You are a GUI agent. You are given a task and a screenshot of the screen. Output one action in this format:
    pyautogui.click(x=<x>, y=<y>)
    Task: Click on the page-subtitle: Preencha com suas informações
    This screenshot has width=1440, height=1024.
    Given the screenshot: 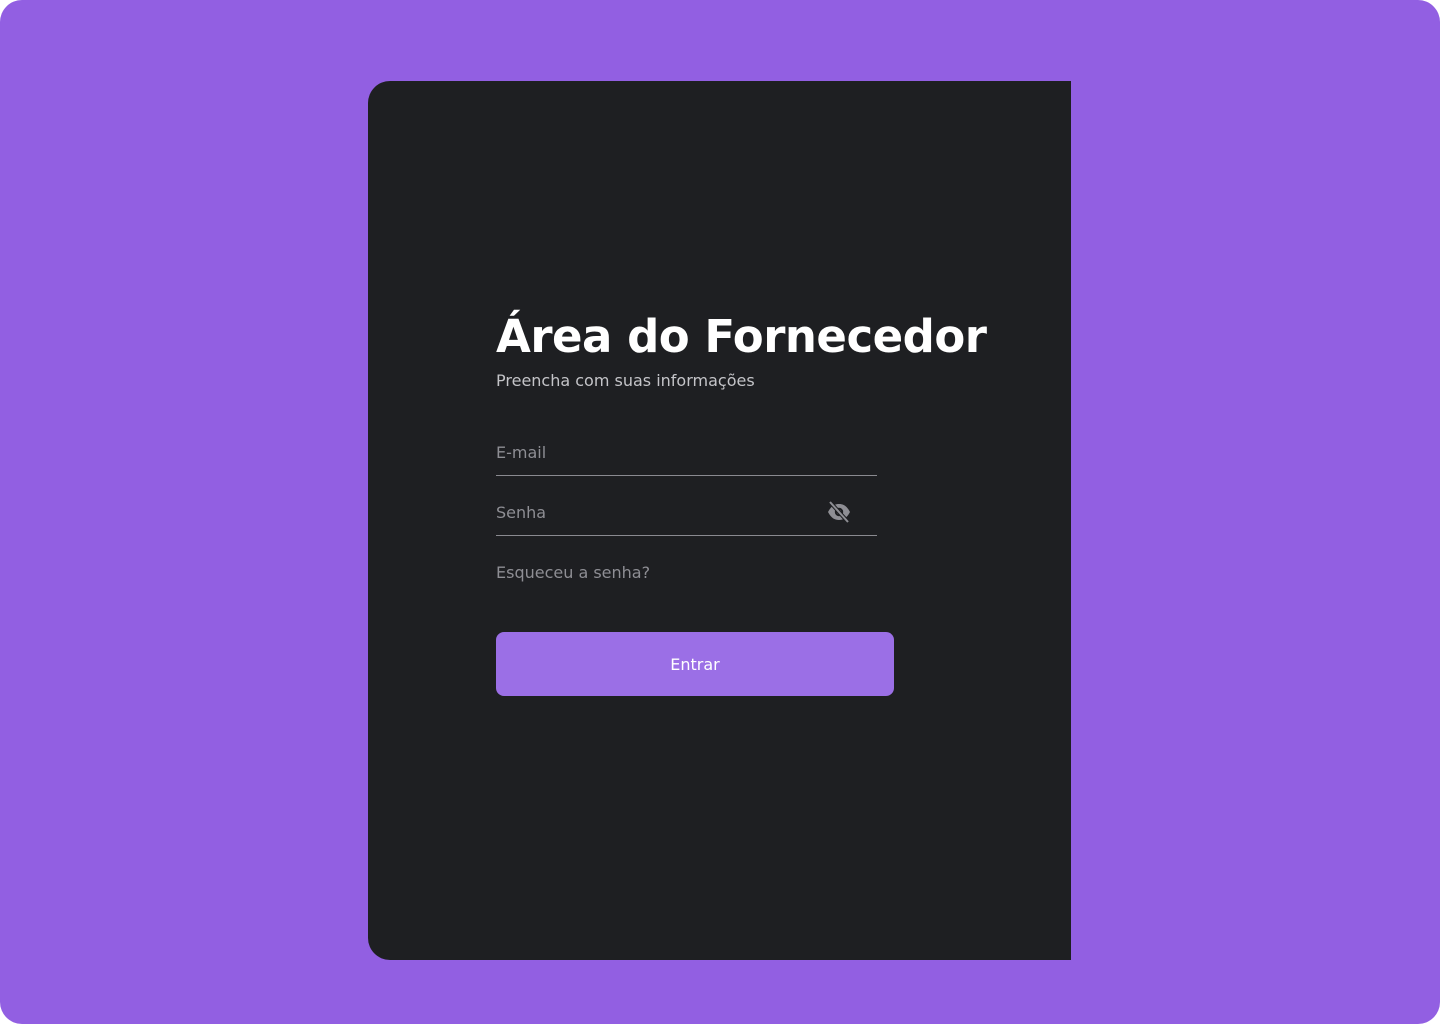 What is the action you would take?
    pyautogui.click(x=625, y=380)
    